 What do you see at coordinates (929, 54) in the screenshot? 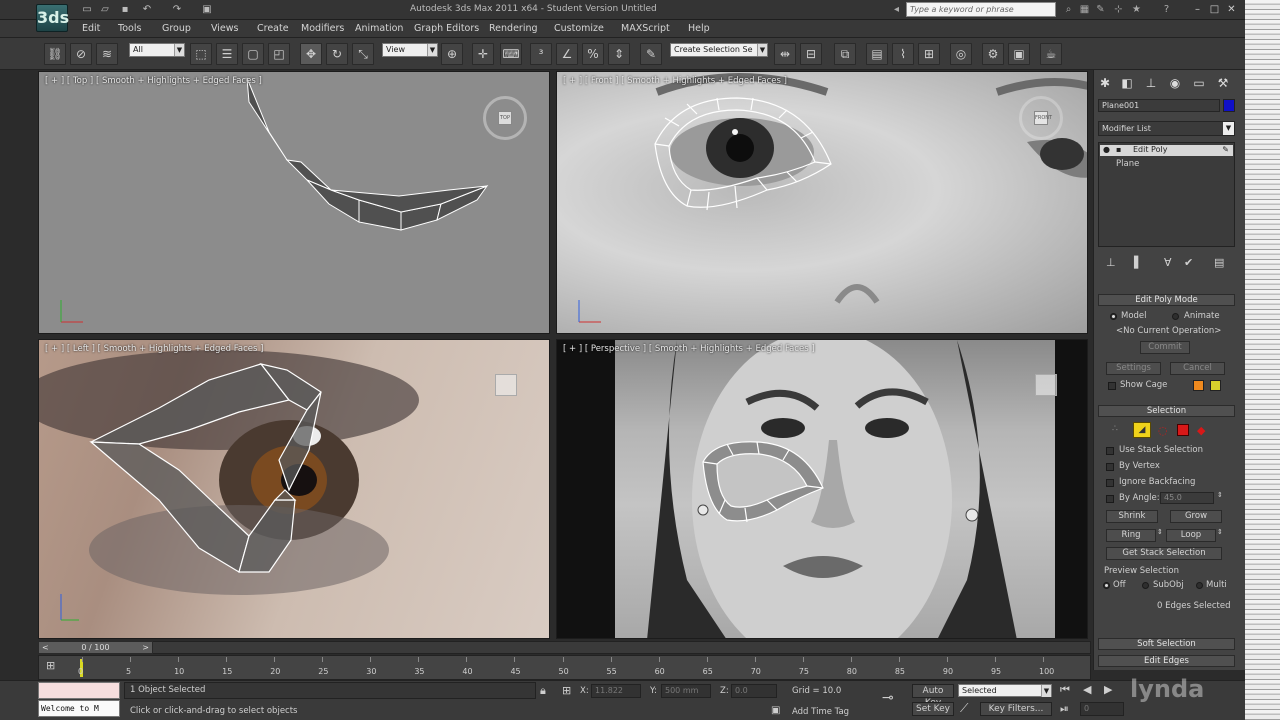
I see `schematic-view-icon: ⊞` at bounding box center [929, 54].